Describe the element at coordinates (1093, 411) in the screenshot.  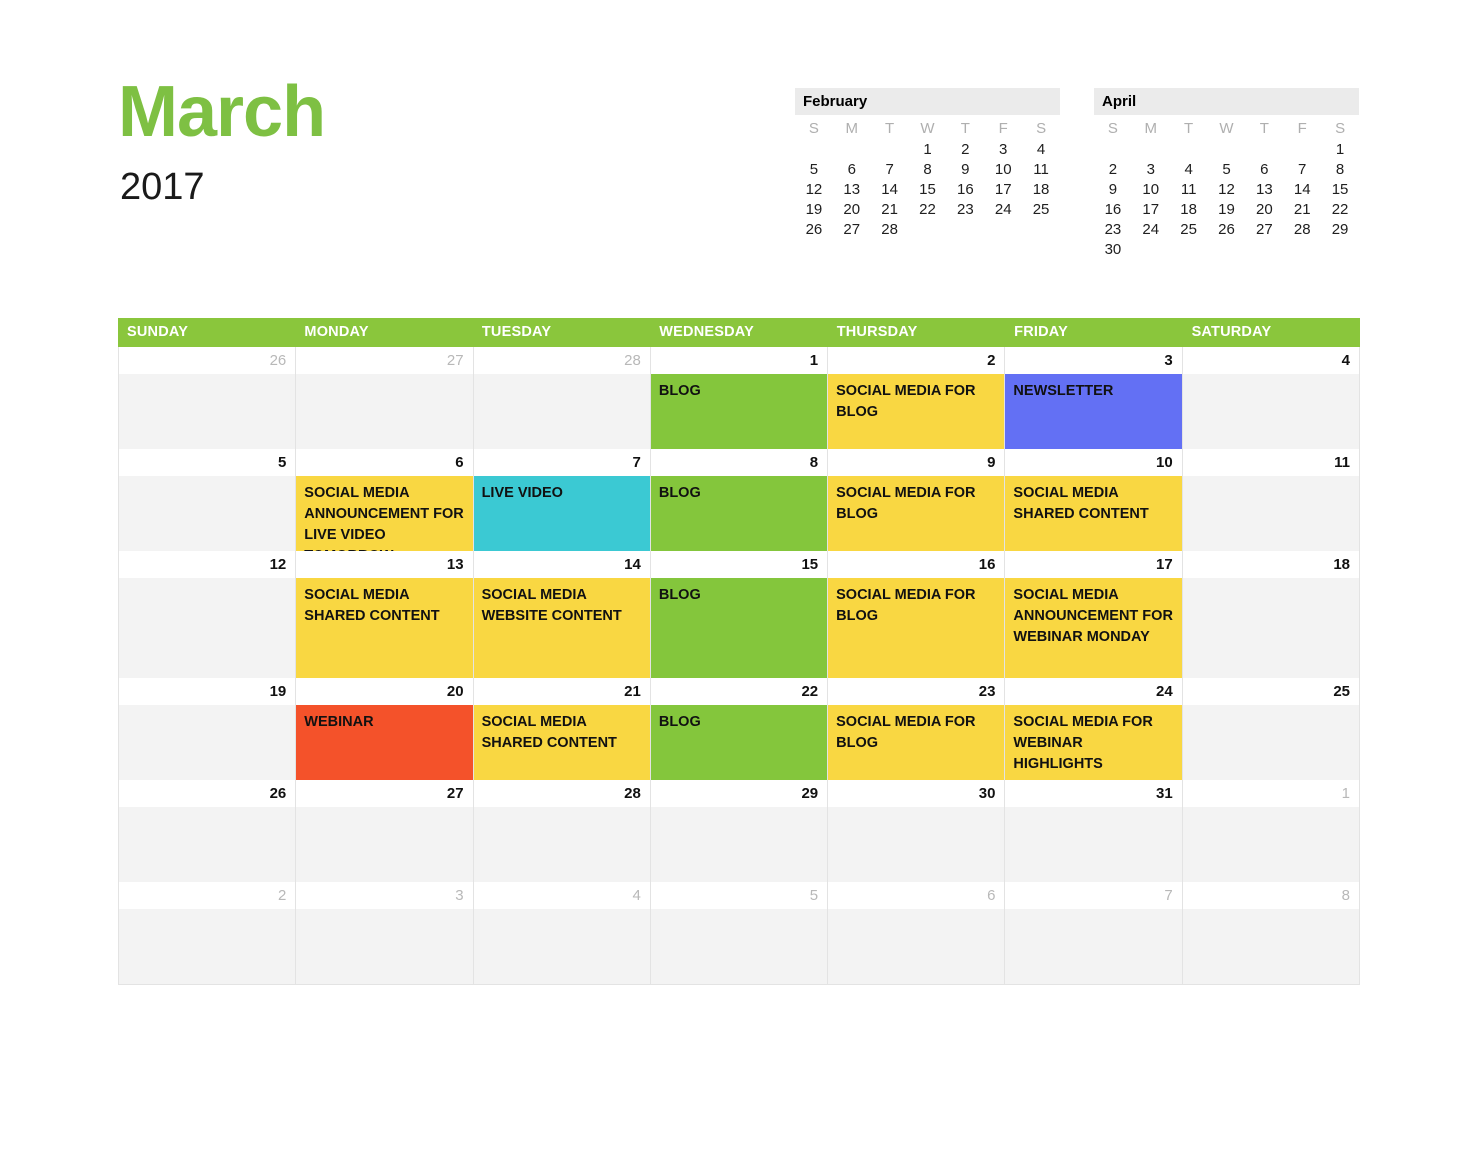
I see `calendar-event: NEWSLETTER` at that location.